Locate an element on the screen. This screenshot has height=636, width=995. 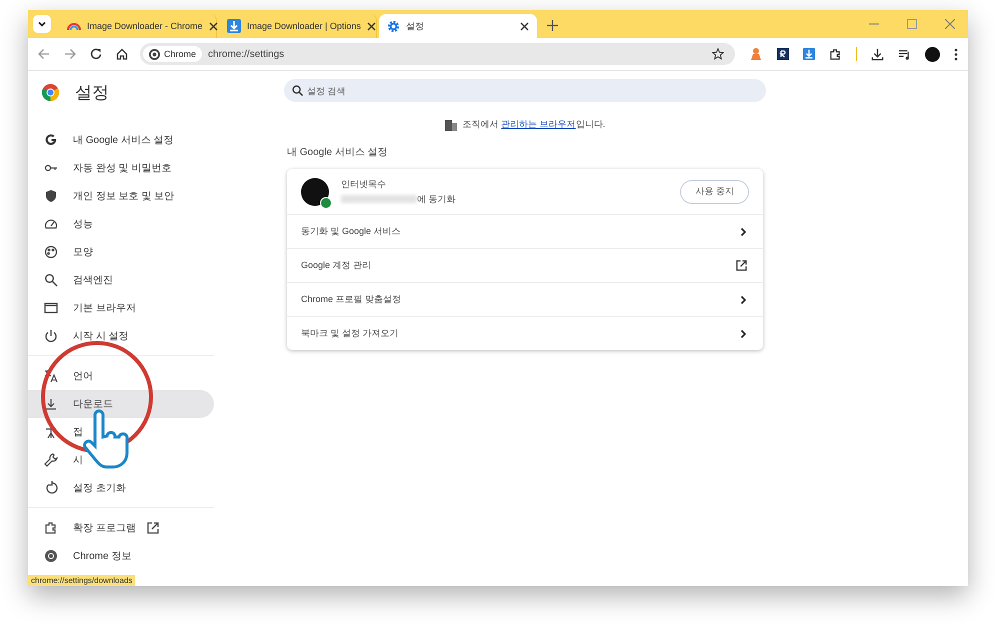
sidebar-label: 자동 완성 및 비밀번호 is located at coordinates (122, 168).